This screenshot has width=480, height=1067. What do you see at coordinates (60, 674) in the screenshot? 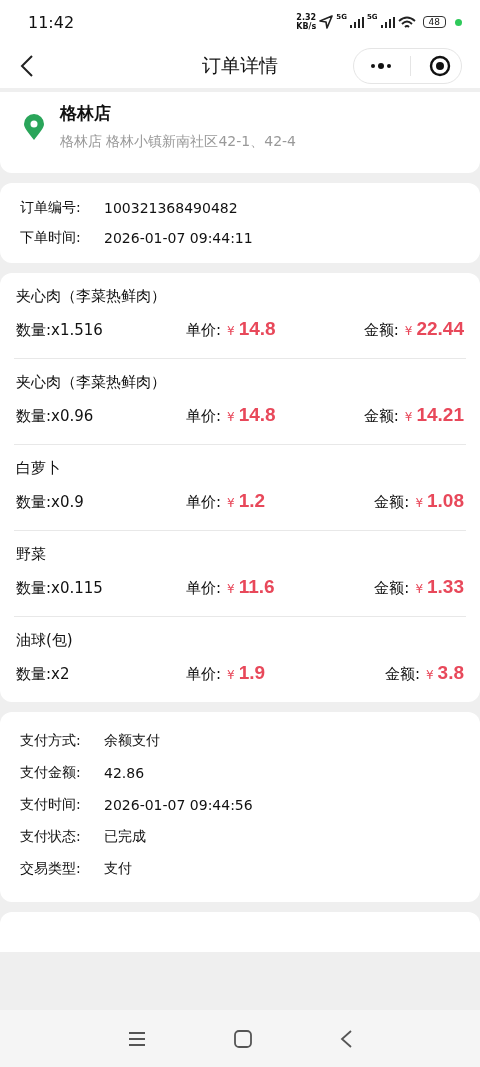
I see `quantity-value: x2` at bounding box center [60, 674].